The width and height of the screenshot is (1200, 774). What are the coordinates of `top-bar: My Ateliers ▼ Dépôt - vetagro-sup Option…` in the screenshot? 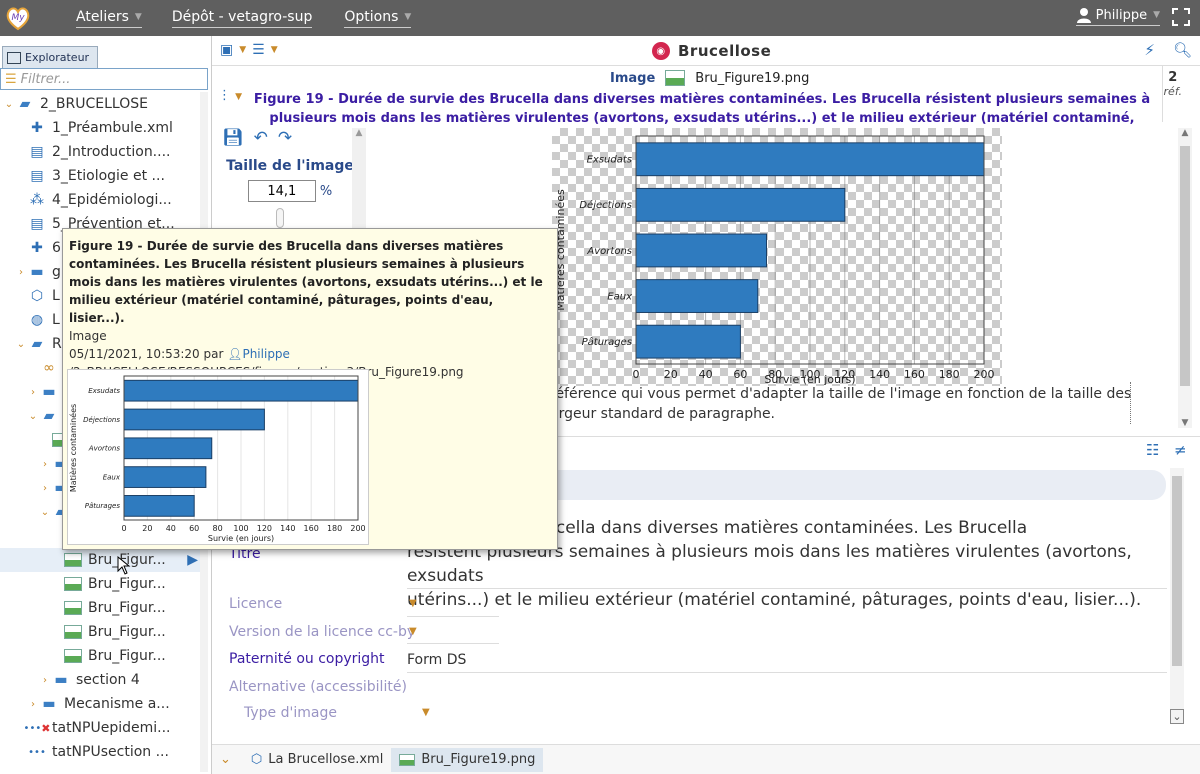 It's located at (600, 18).